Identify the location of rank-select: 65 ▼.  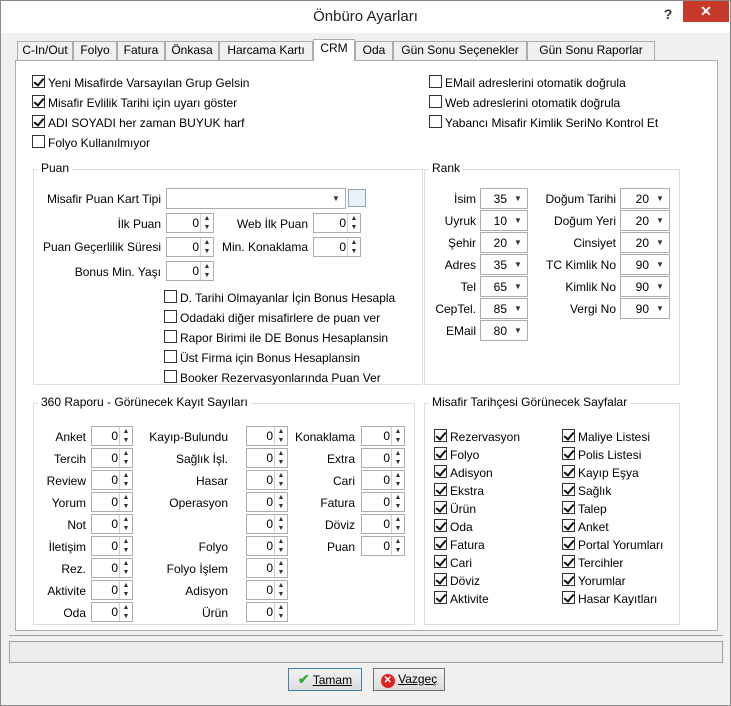
(504, 286).